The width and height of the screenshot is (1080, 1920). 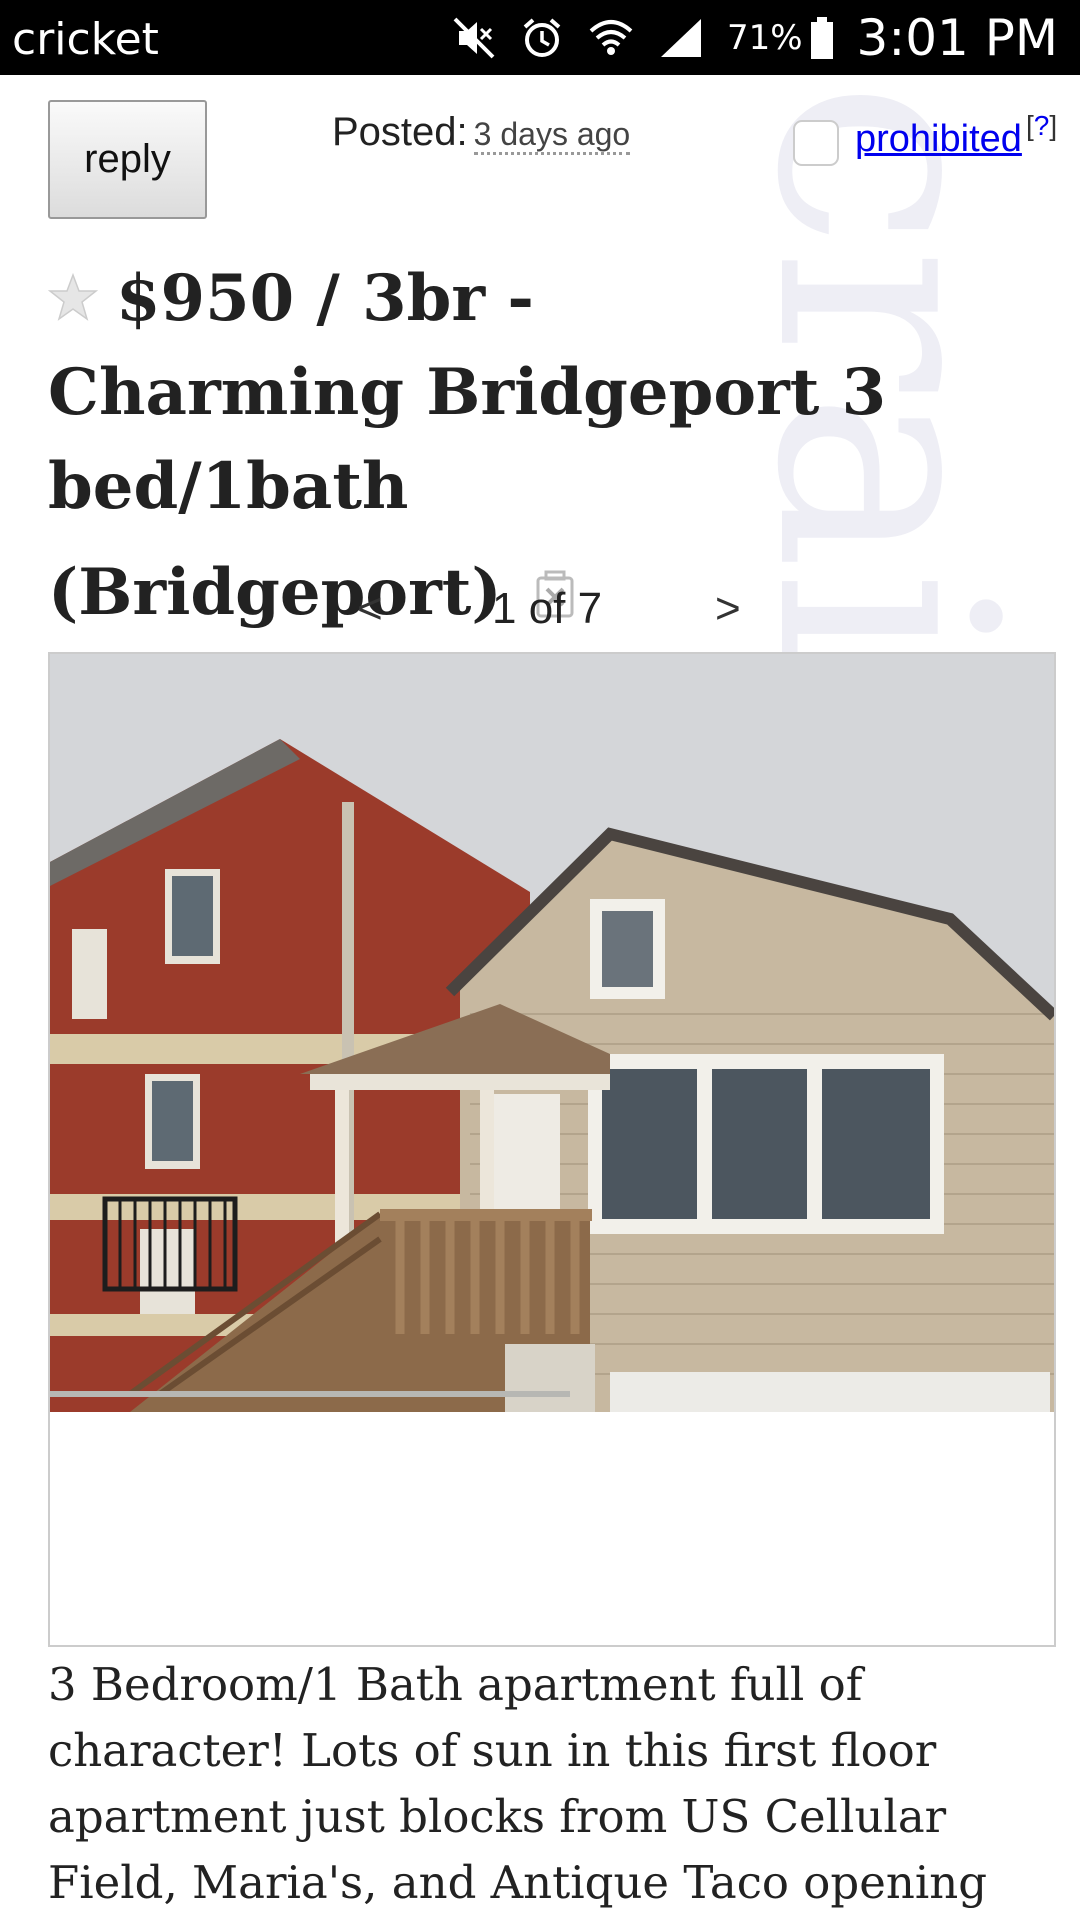 What do you see at coordinates (73, 287) in the screenshot?
I see `star-icon` at bounding box center [73, 287].